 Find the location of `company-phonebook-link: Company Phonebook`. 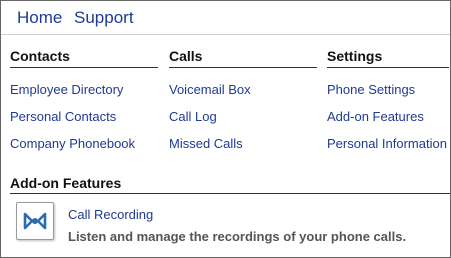

company-phonebook-link: Company Phonebook is located at coordinates (72, 144).